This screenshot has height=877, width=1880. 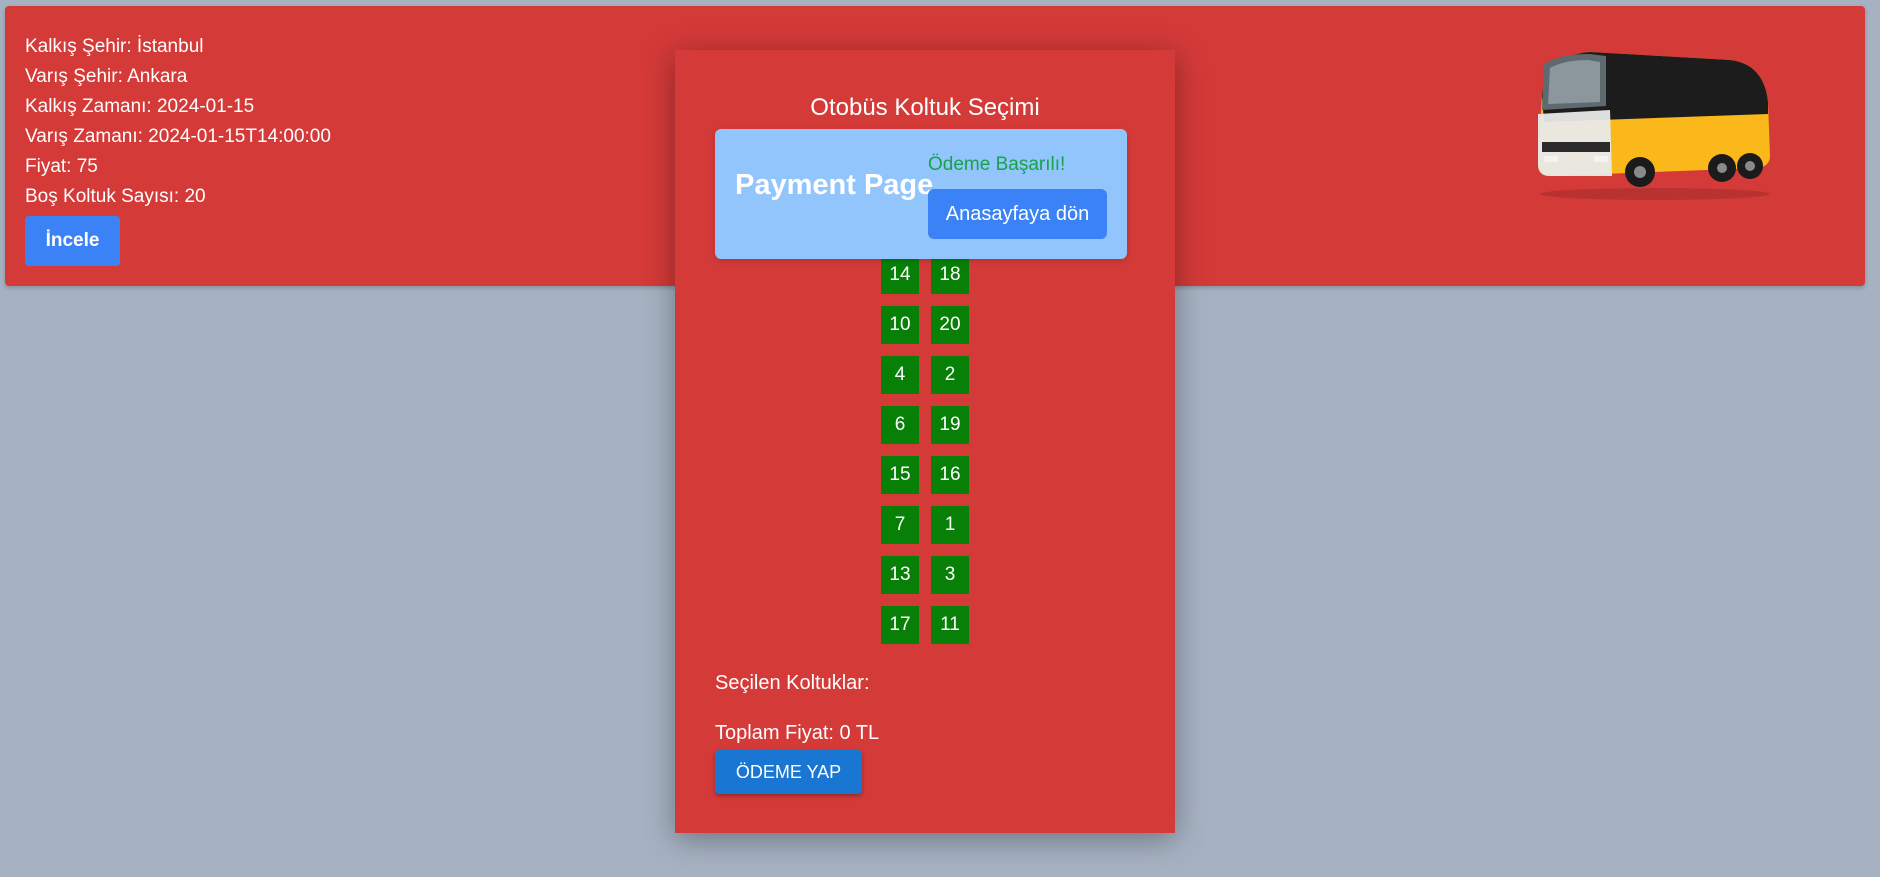 What do you see at coordinates (900, 625) in the screenshot?
I see `seat-button: 17` at bounding box center [900, 625].